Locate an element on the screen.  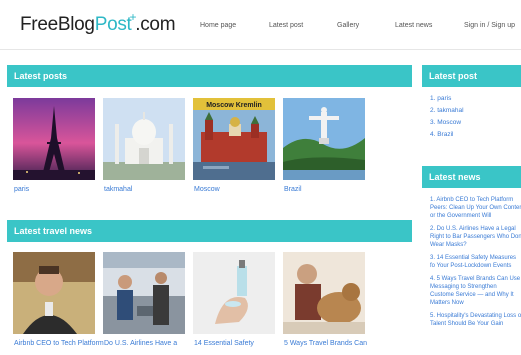
nav-sign-in-sign-up: Sign in / Sign up is located at coordinates (489, 25).